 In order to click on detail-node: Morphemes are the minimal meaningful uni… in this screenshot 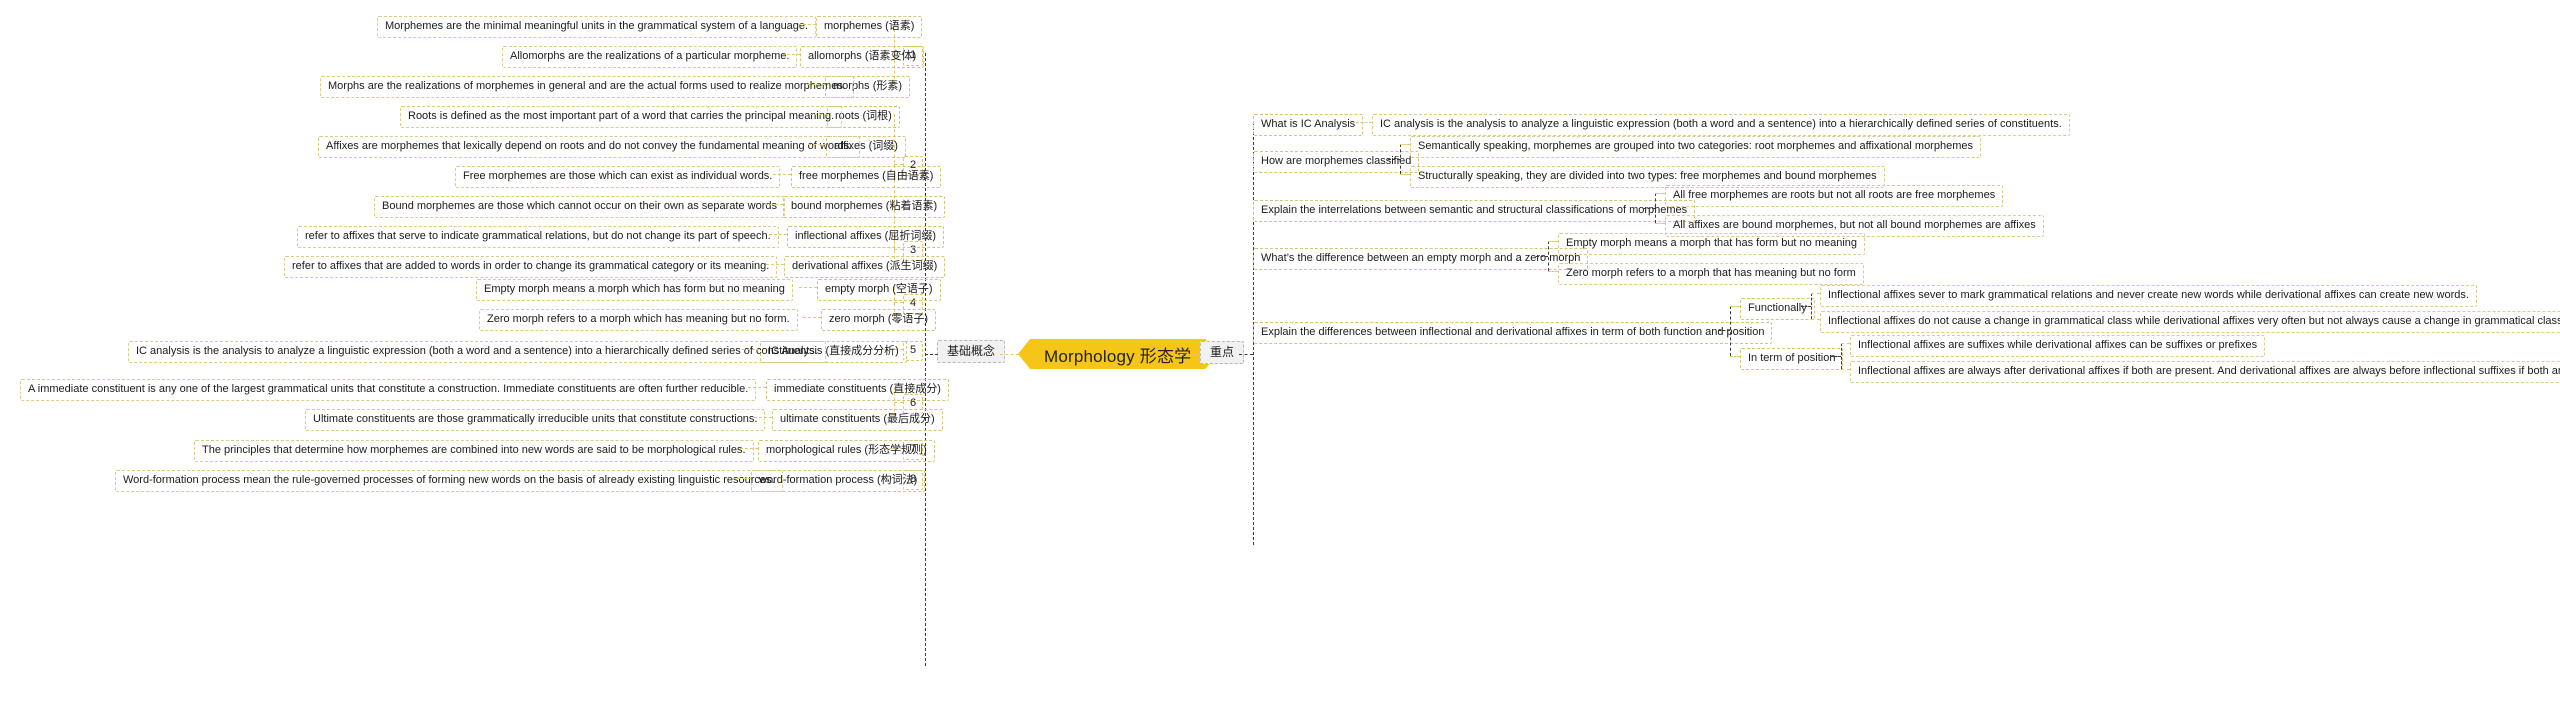, I will do `click(597, 27)`.